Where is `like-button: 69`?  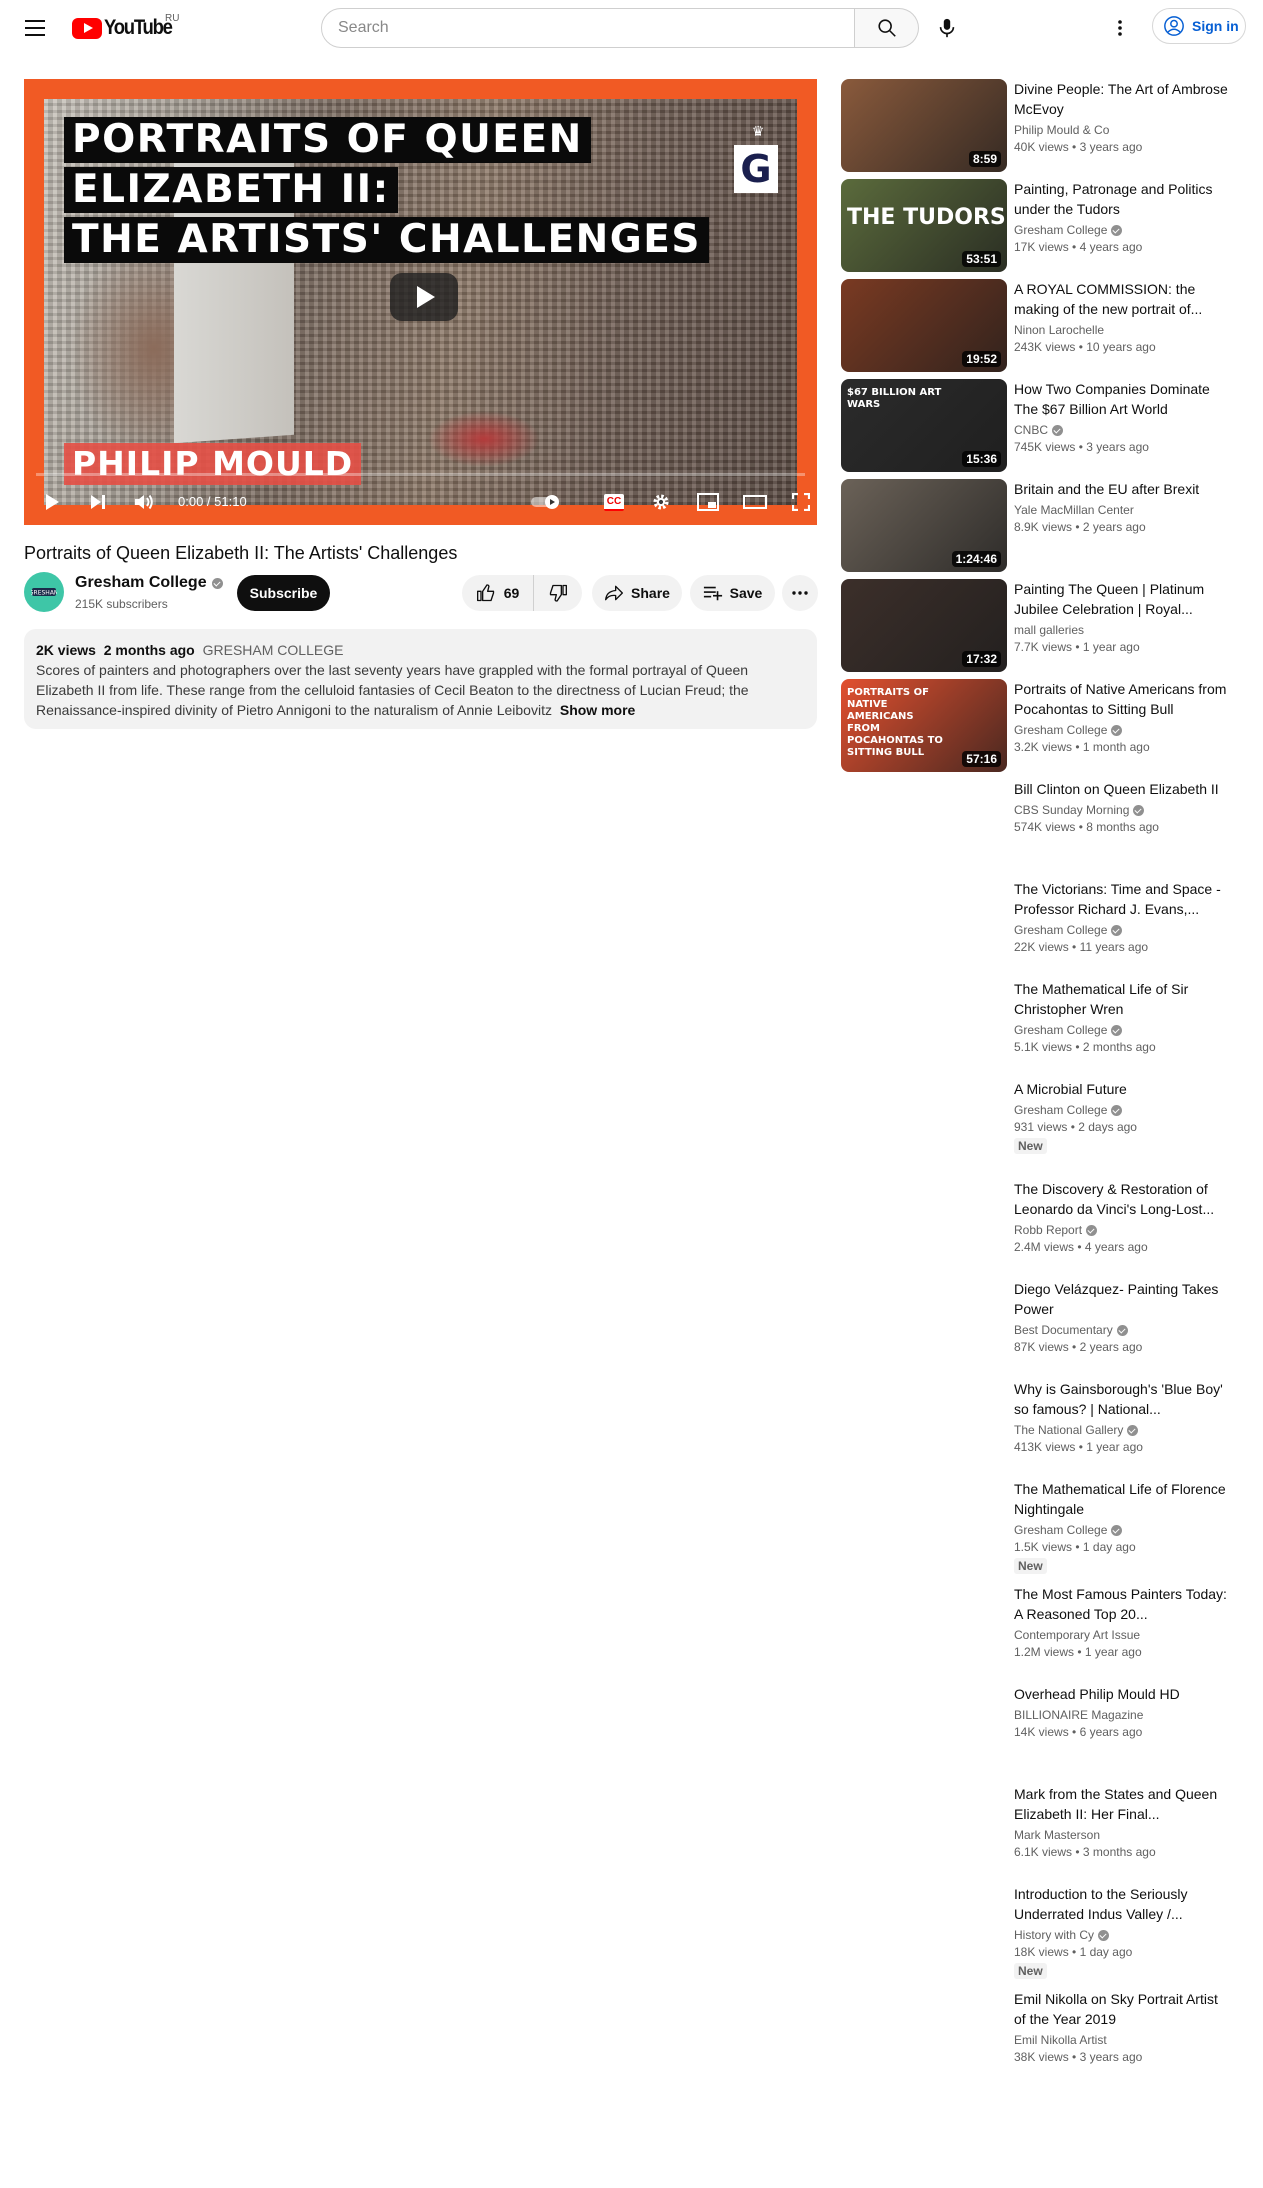 like-button: 69 is located at coordinates (498, 593).